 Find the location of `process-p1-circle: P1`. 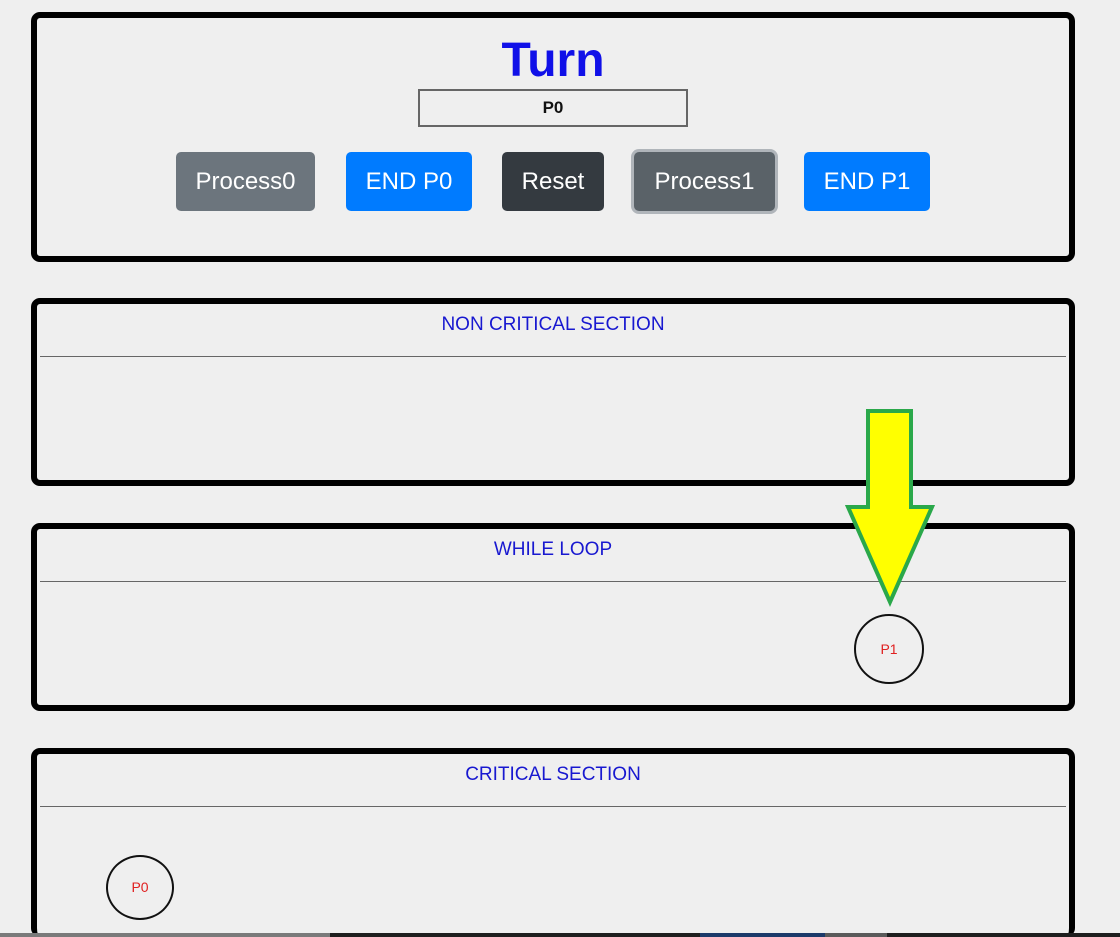

process-p1-circle: P1 is located at coordinates (889, 649).